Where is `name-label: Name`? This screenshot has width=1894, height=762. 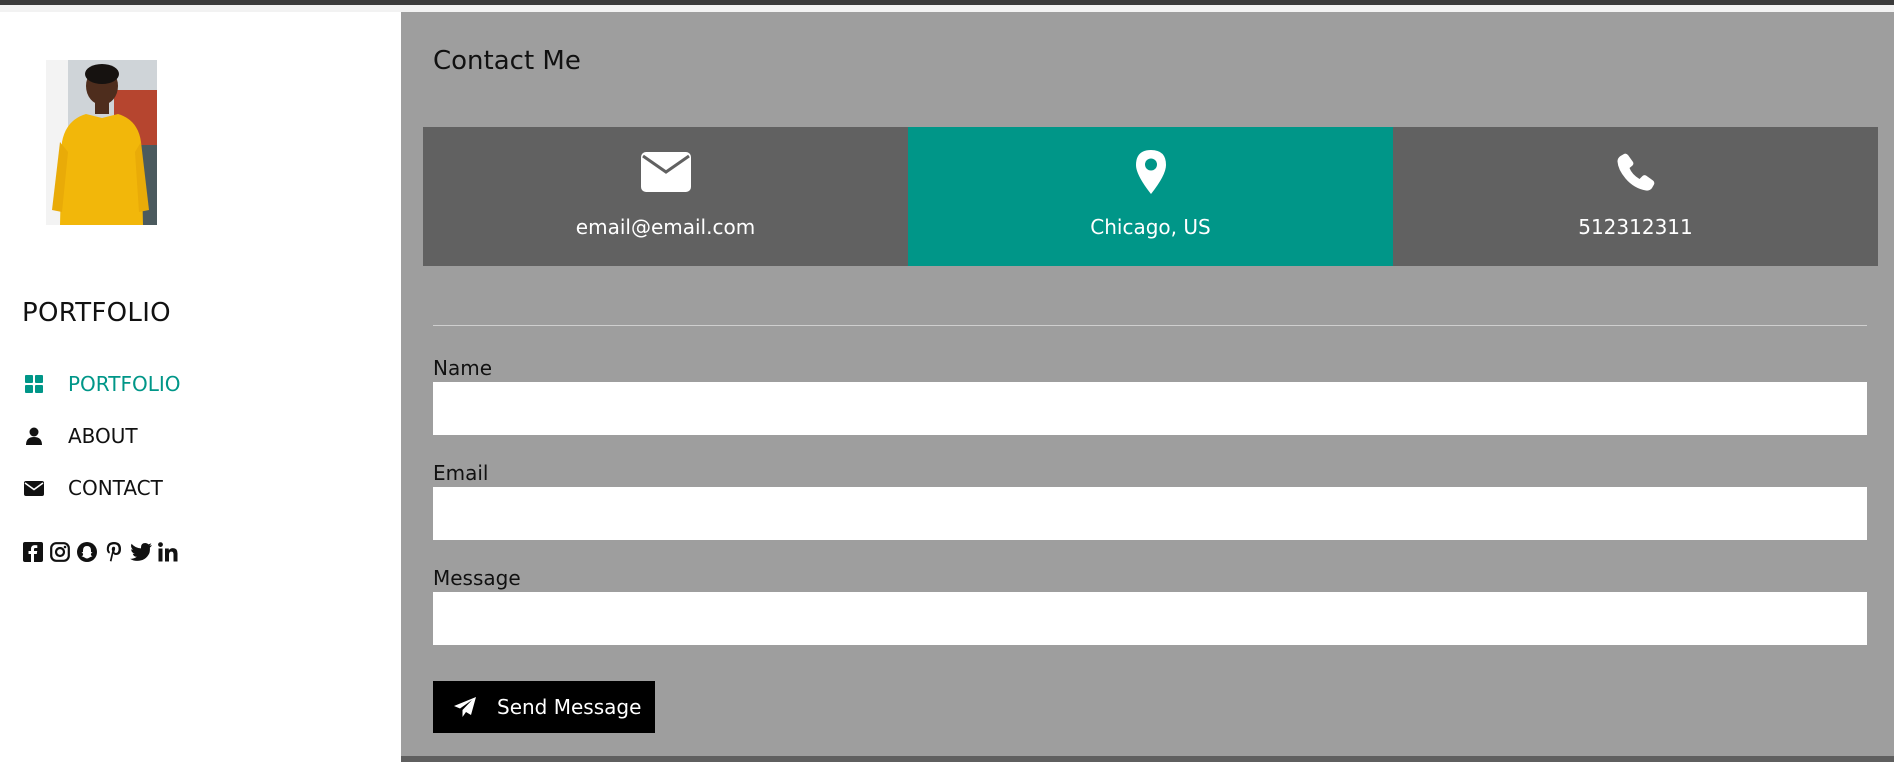 name-label: Name is located at coordinates (463, 368).